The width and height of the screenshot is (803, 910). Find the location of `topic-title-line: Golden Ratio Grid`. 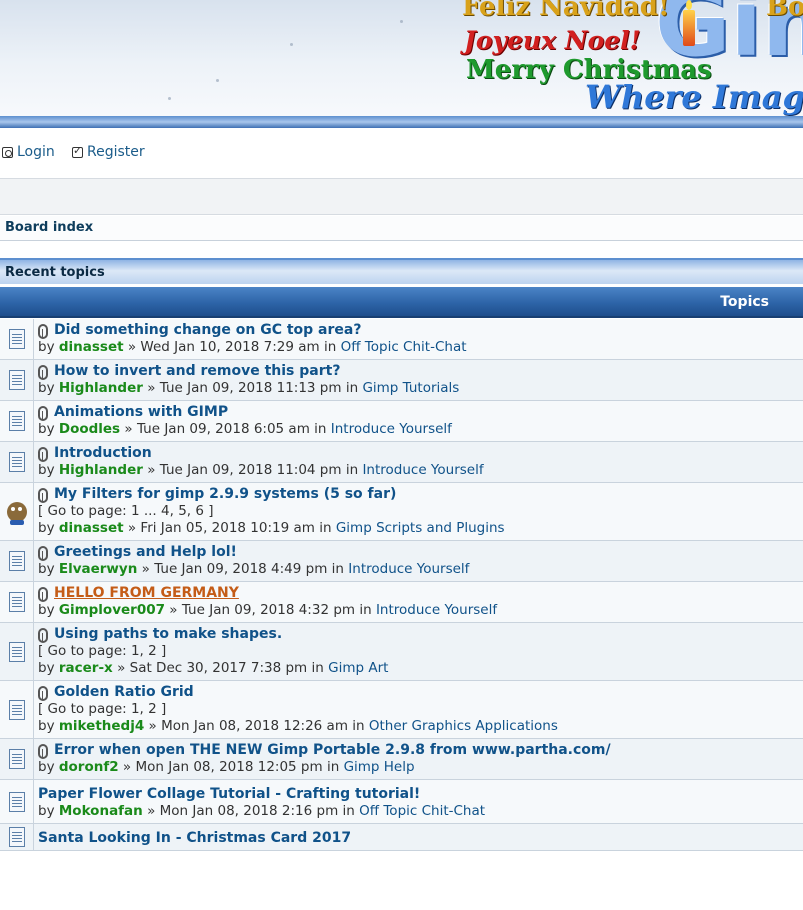

topic-title-line: Golden Ratio Grid is located at coordinates (420, 692).